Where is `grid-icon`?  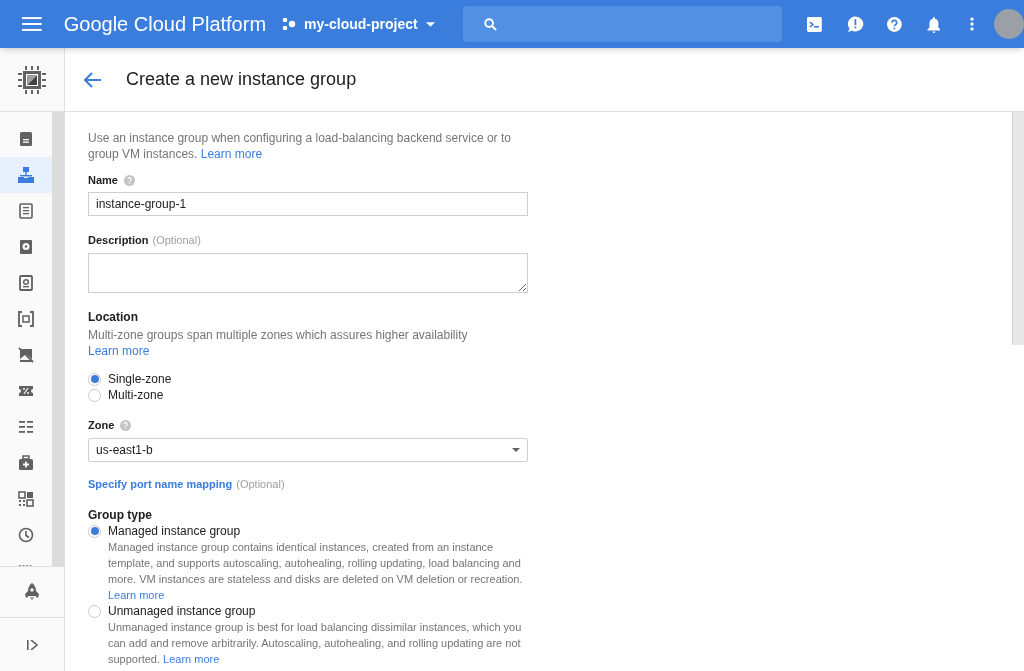 grid-icon is located at coordinates (26, 499).